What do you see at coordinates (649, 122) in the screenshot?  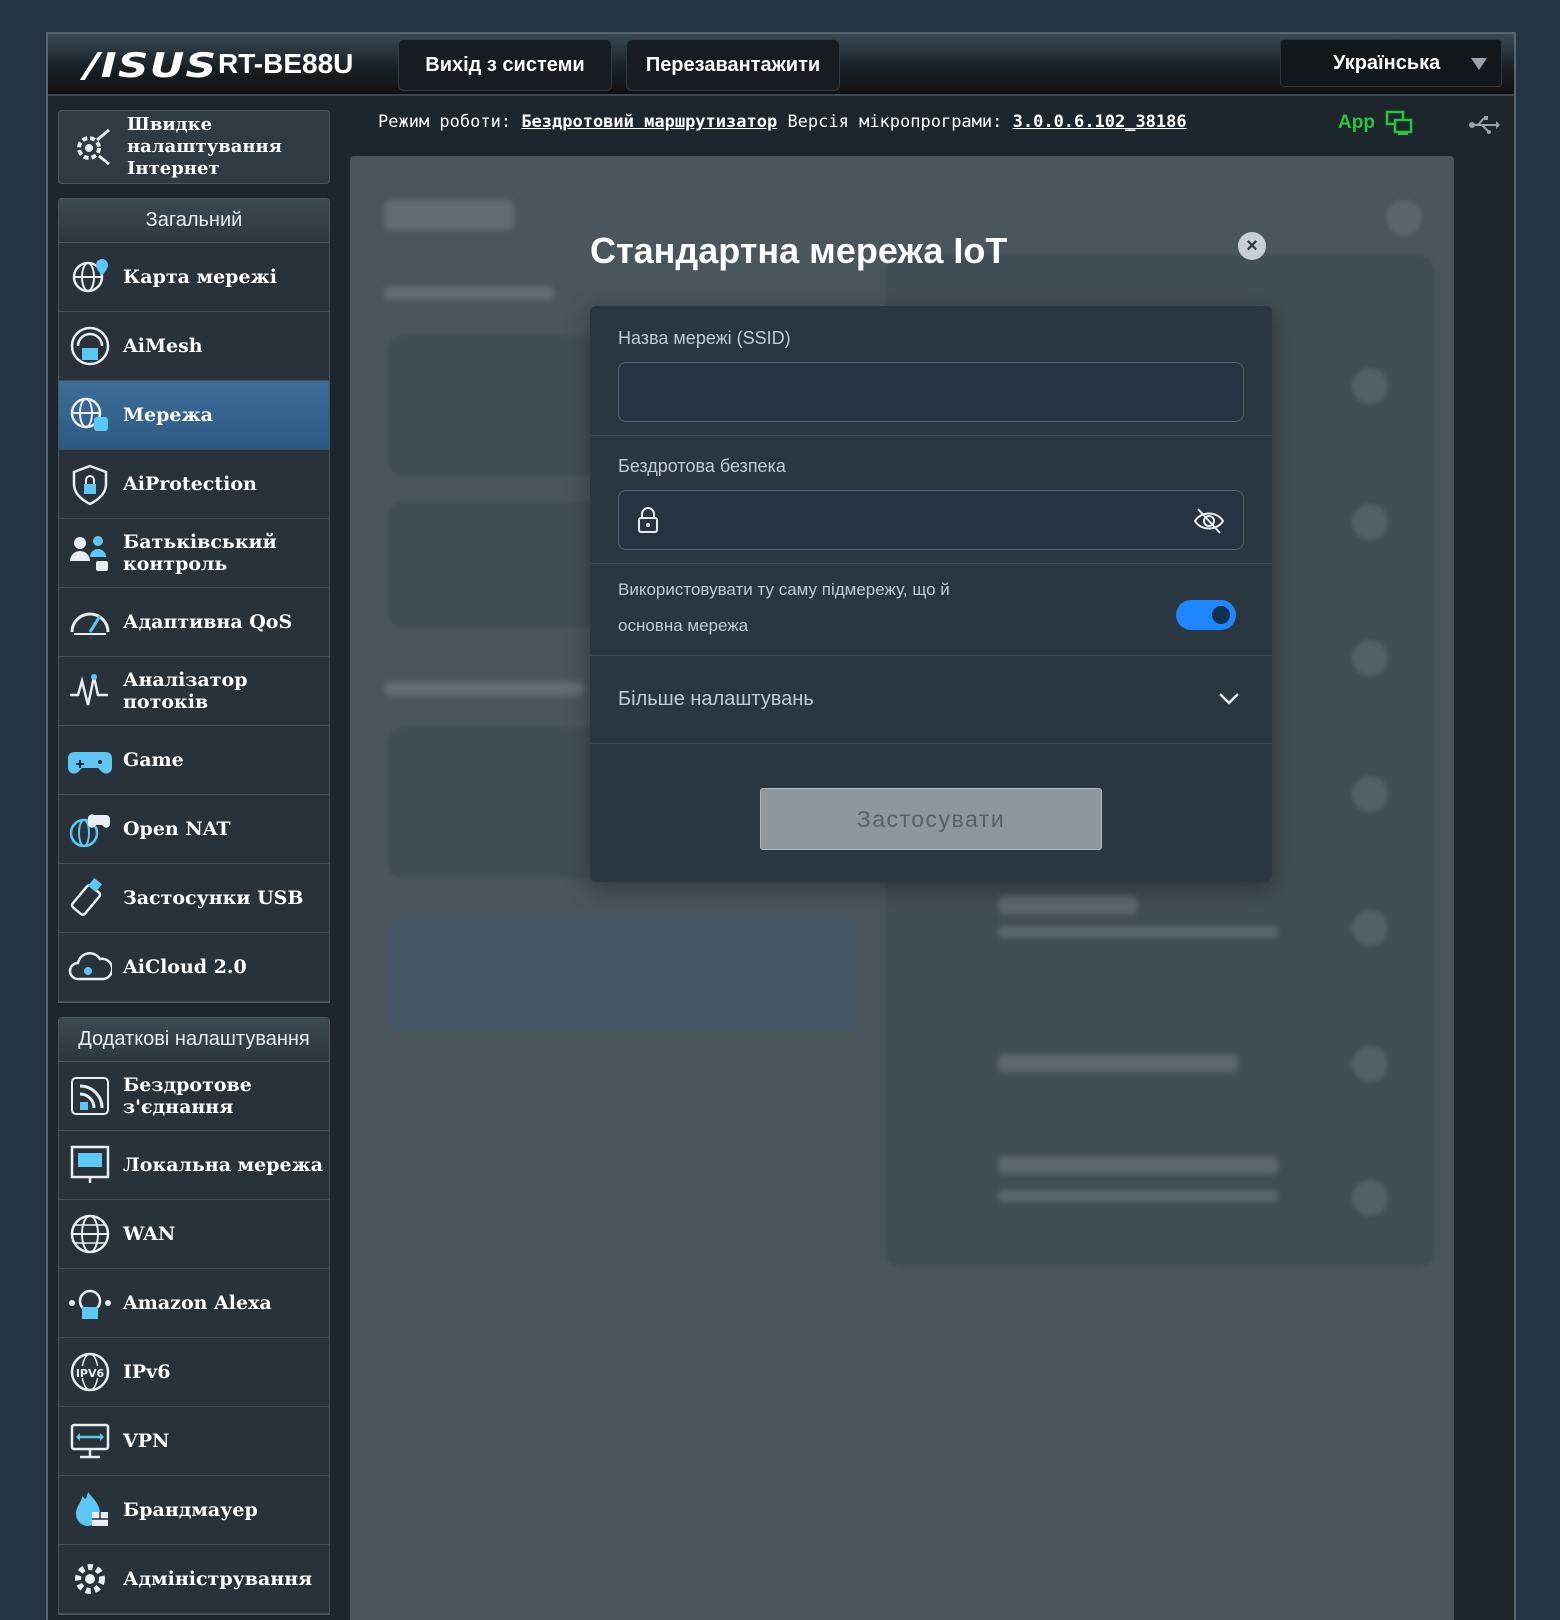 I see `mode-link: Бездротовий маршрутизатор` at bounding box center [649, 122].